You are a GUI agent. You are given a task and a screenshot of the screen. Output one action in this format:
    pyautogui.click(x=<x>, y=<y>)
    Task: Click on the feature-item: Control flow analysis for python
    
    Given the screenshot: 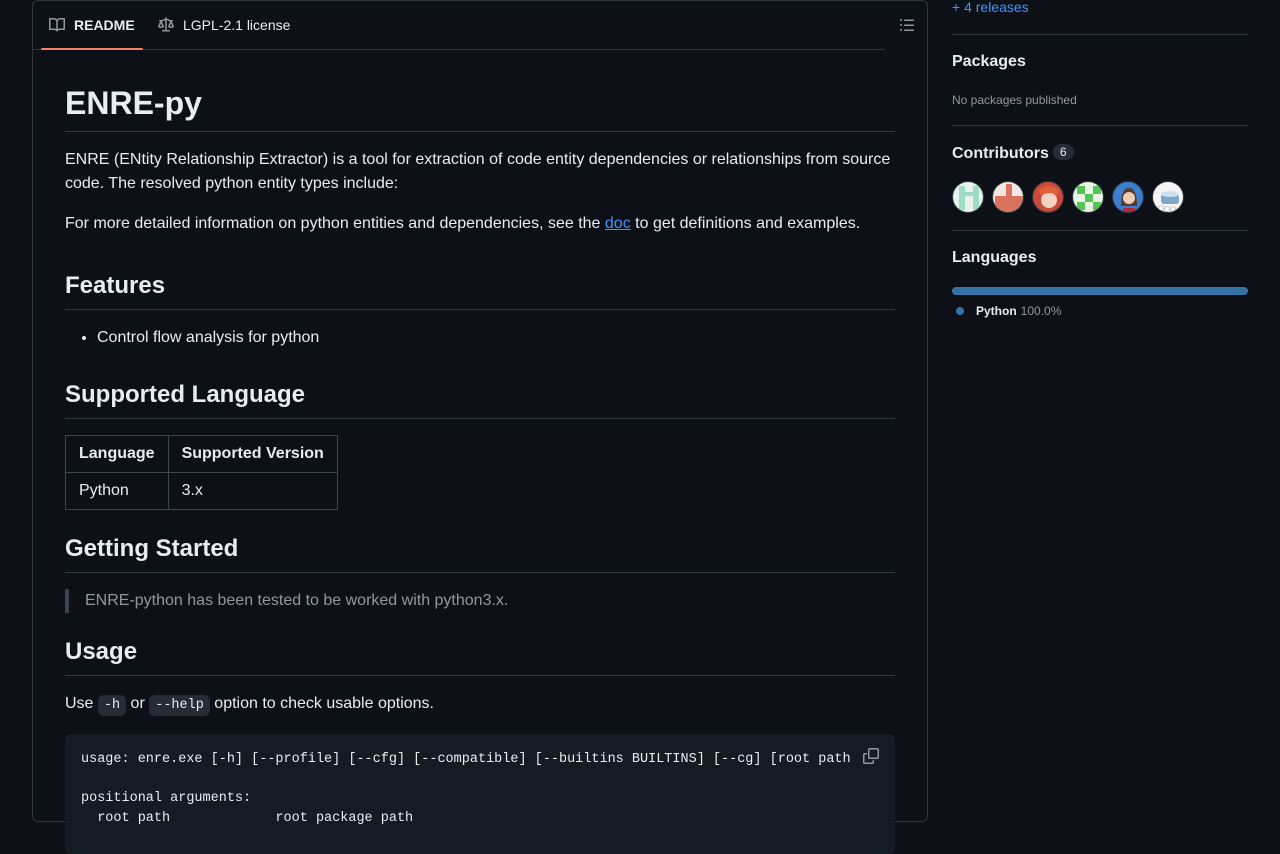 What is the action you would take?
    pyautogui.click(x=496, y=338)
    